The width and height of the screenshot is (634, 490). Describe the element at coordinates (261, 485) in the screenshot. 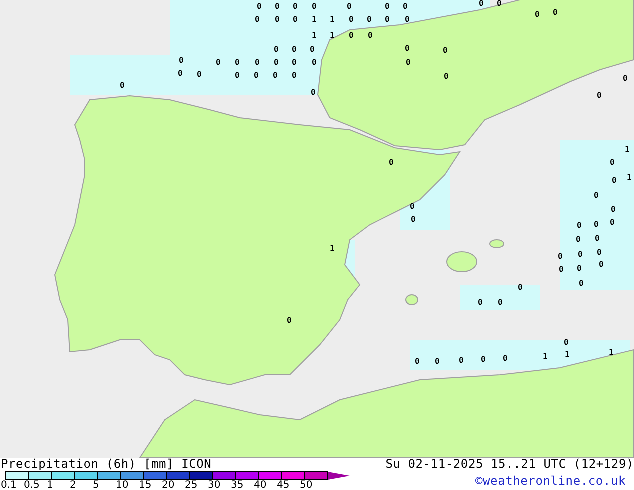

I see `scale-label: 40` at that location.